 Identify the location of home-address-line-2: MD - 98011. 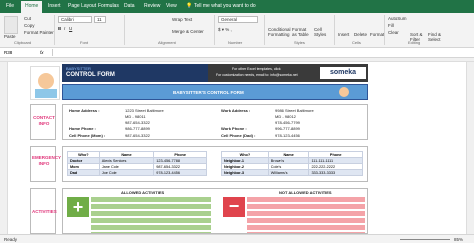
(135, 116).